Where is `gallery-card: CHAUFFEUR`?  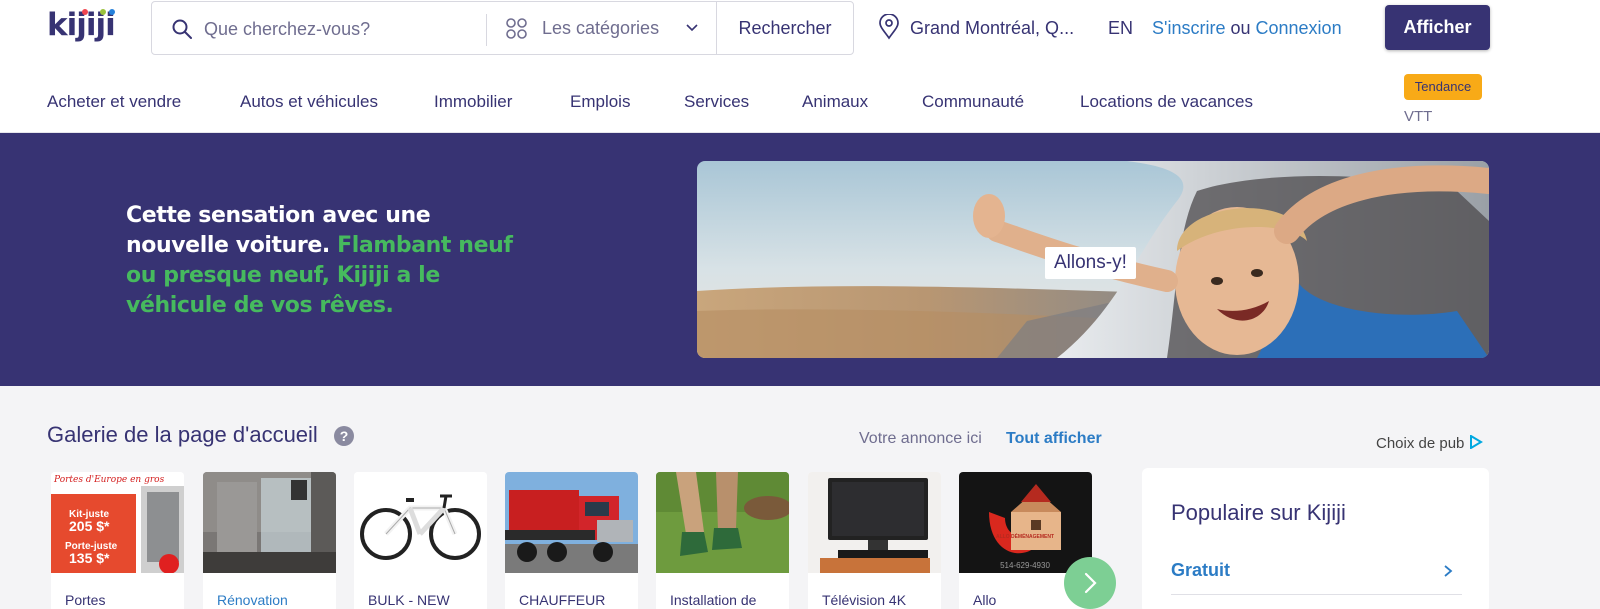
gallery-card: CHAUFFEUR is located at coordinates (571, 540).